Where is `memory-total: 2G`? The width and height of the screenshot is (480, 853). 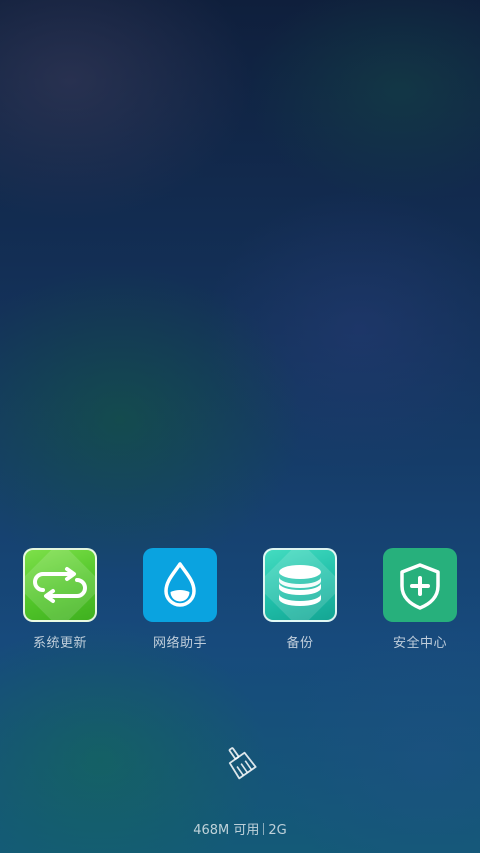 memory-total: 2G is located at coordinates (277, 830).